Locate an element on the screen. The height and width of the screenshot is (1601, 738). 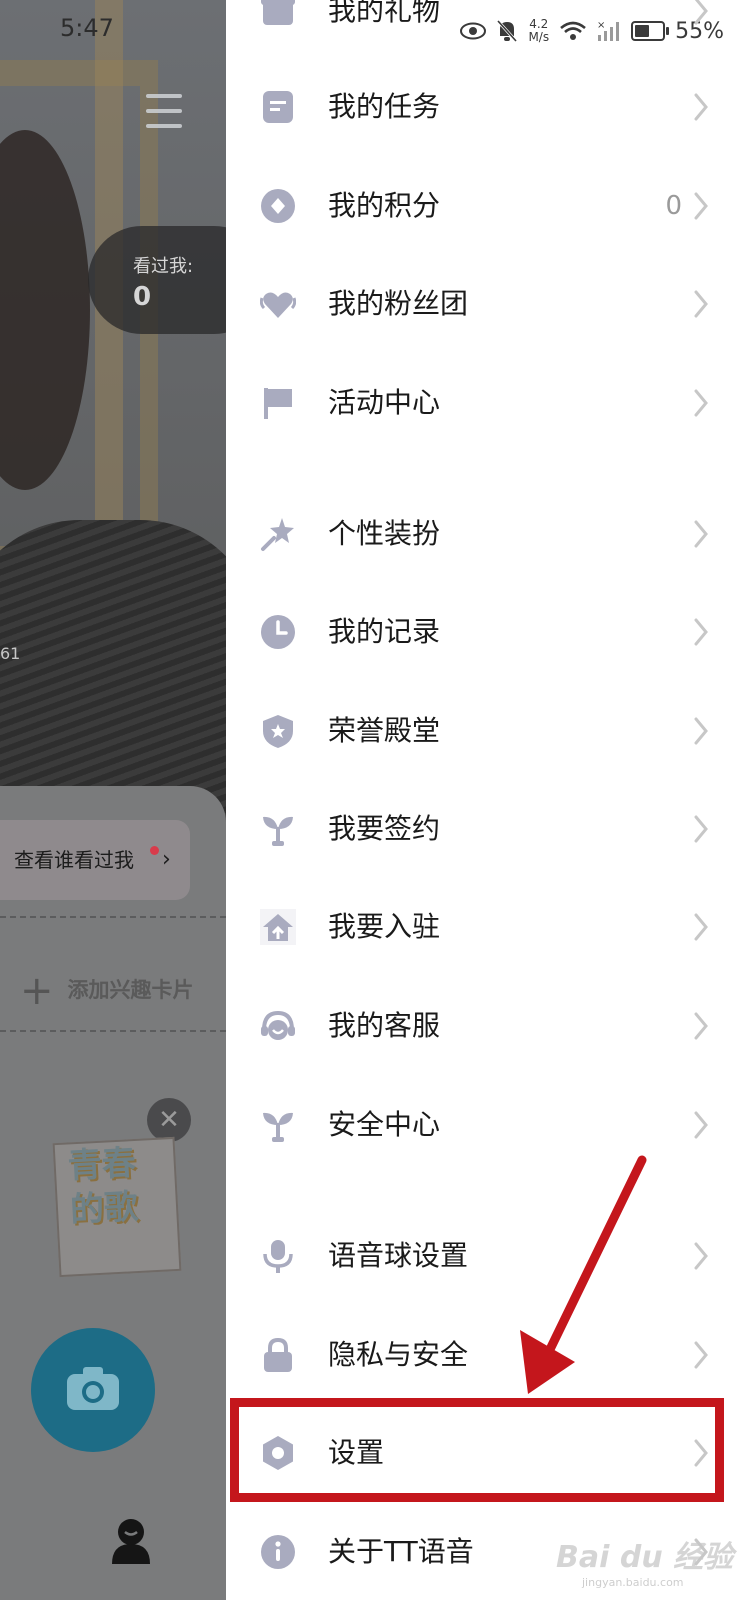
menu-item-customer-service: 我的客服 is located at coordinates (482, 1026).